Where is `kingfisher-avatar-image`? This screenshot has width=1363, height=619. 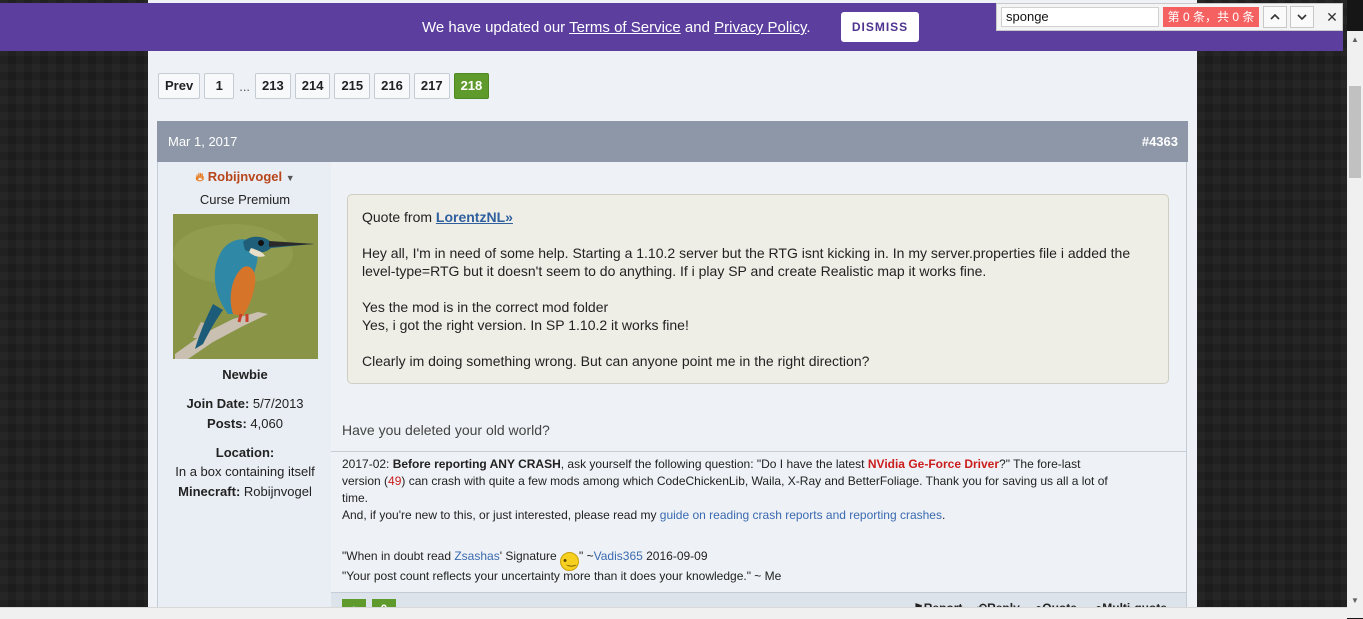
kingfisher-avatar-image is located at coordinates (245, 286).